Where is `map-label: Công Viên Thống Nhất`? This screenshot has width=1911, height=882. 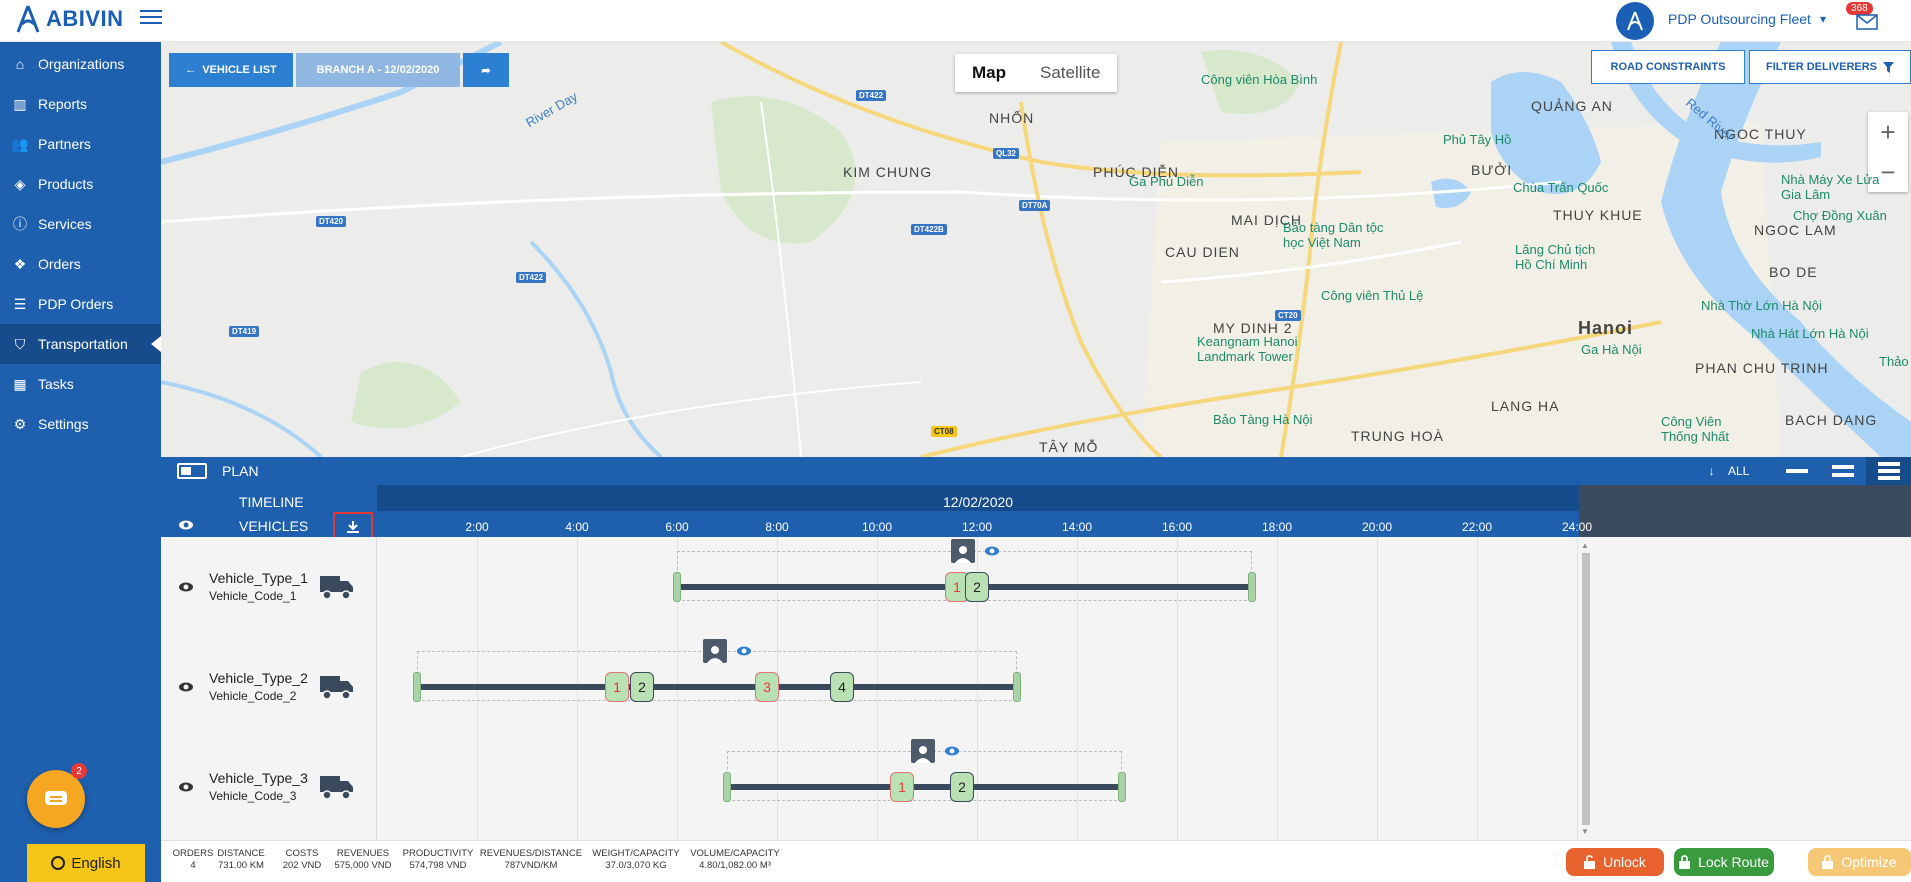
map-label: Công Viên Thống Nhất is located at coordinates (1695, 429).